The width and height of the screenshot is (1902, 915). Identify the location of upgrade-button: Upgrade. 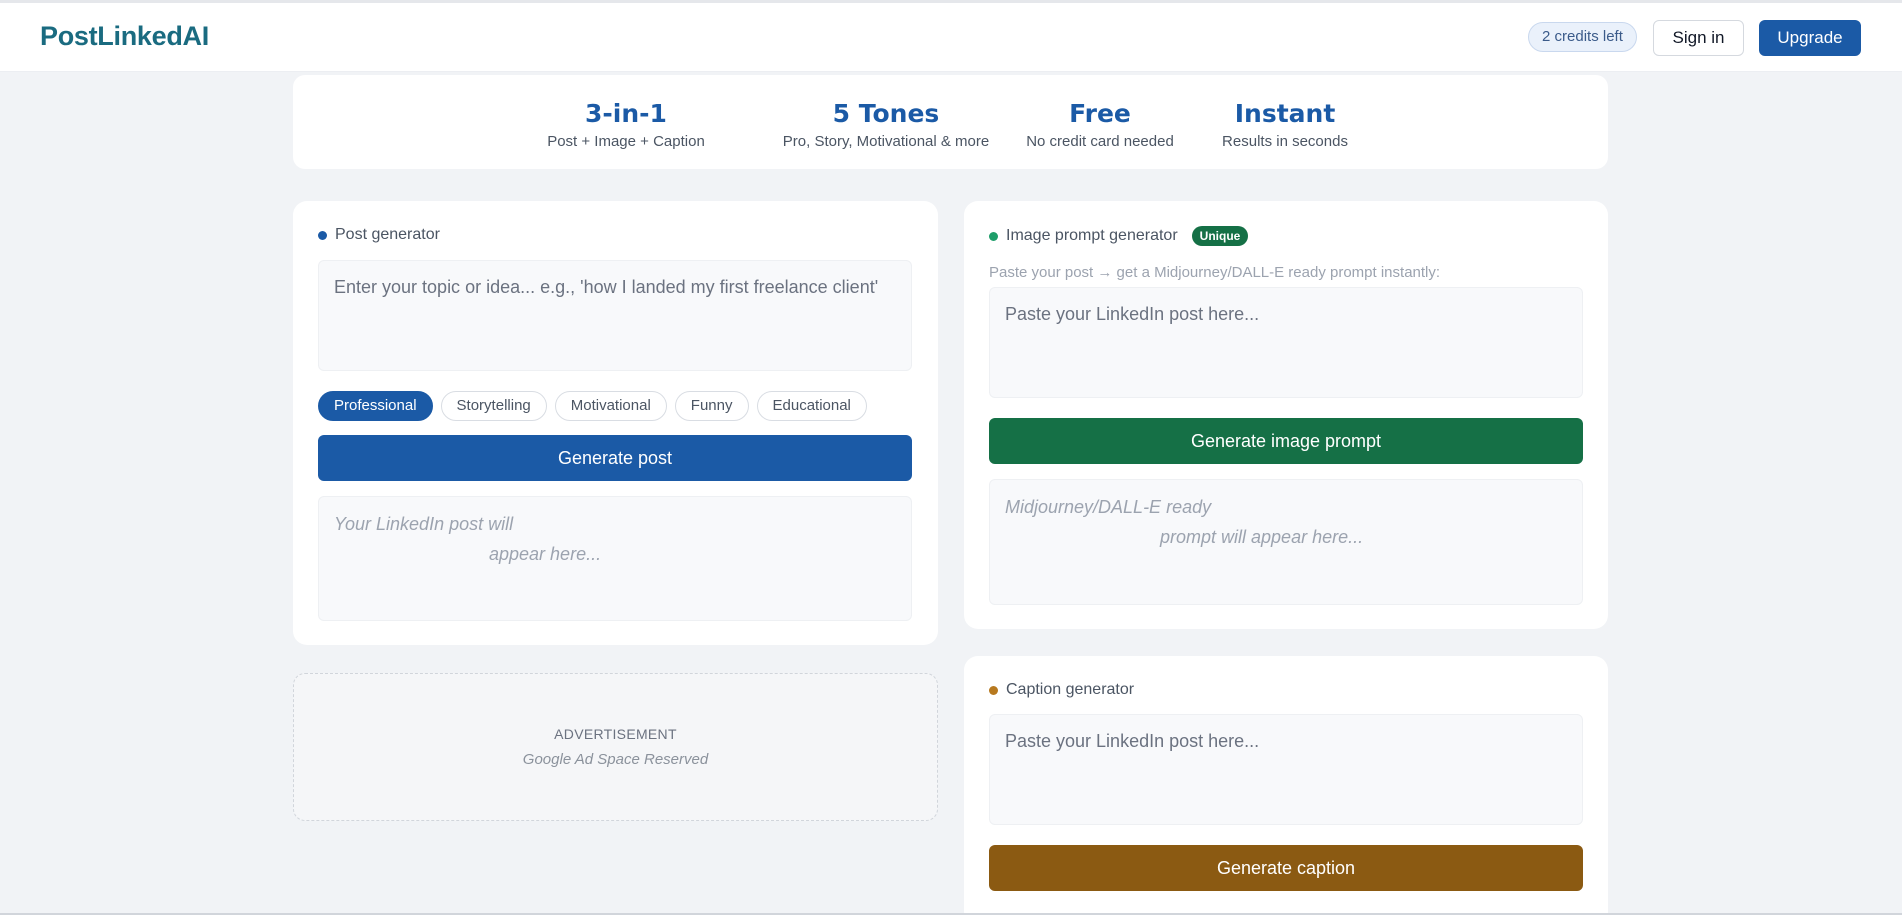
(1810, 38).